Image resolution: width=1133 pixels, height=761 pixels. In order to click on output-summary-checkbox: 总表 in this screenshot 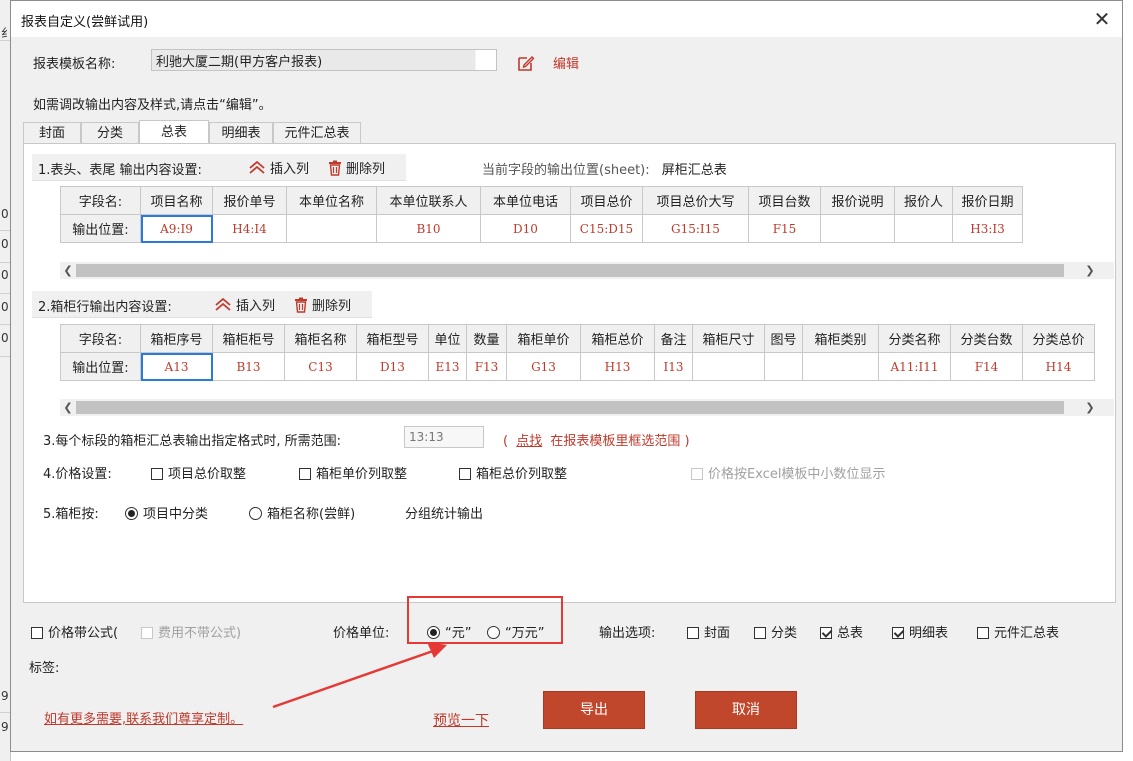, I will do `click(841, 631)`.